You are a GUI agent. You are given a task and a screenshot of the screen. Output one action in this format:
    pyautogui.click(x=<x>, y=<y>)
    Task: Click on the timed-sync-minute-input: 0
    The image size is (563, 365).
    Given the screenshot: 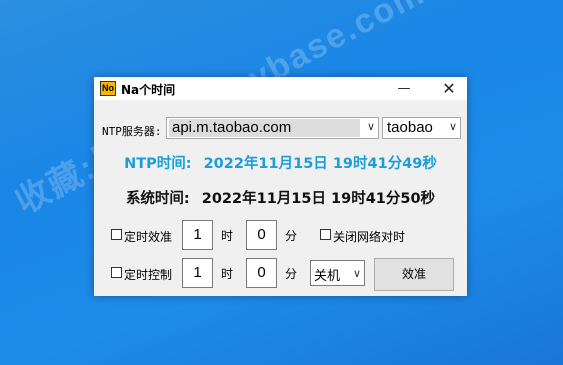 What is the action you would take?
    pyautogui.click(x=261, y=235)
    